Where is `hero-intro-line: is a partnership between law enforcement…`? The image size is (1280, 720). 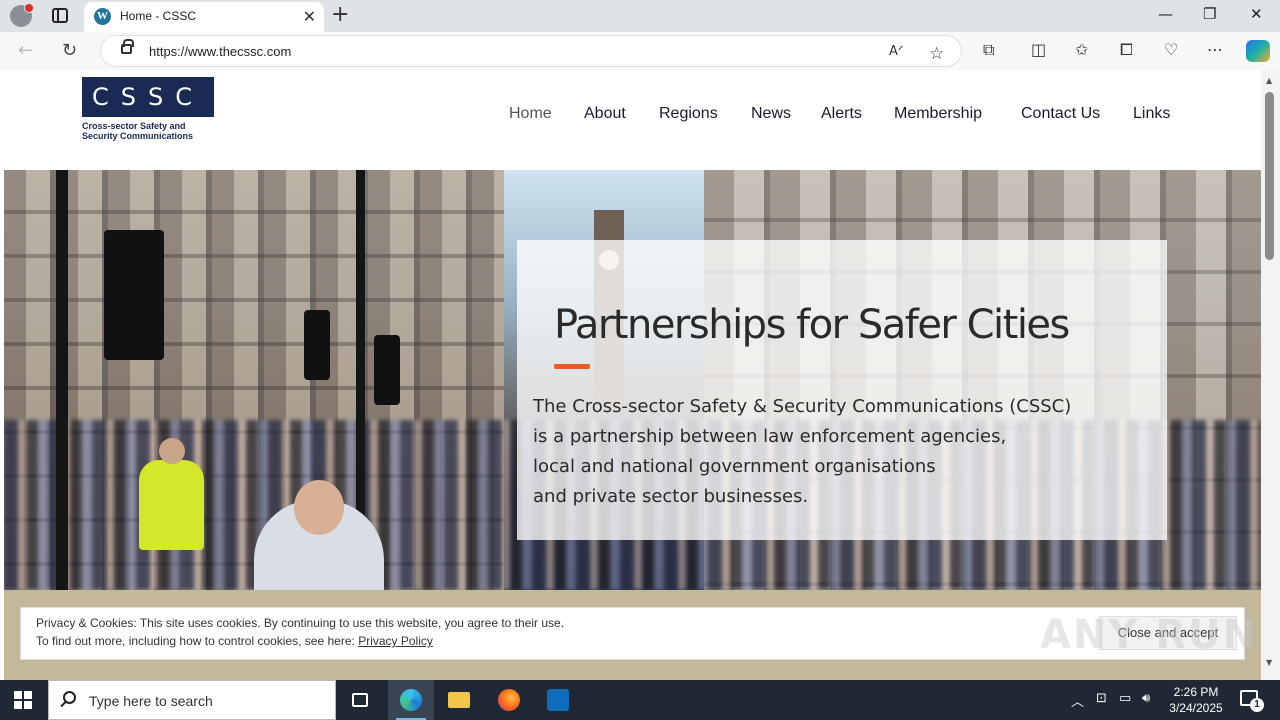
hero-intro-line: is a partnership between law enforcement… is located at coordinates (770, 436).